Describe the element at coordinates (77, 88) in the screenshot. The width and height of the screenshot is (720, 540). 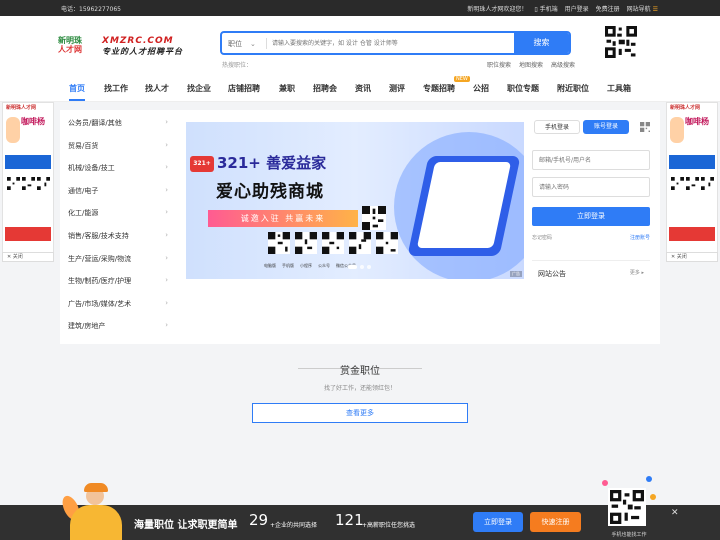
I see `nav-home: 首页` at that location.